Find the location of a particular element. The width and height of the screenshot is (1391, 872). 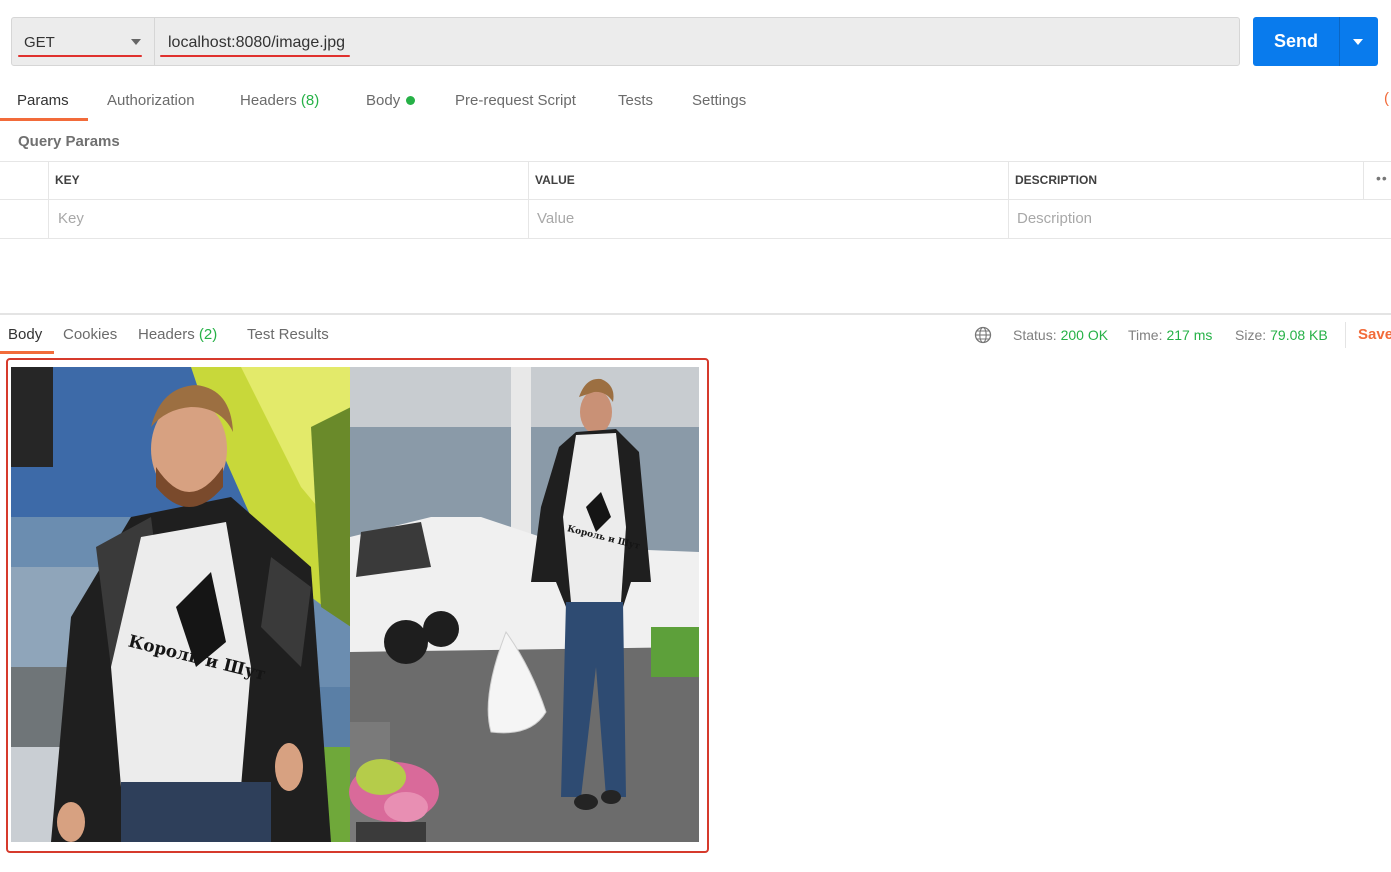

send-label: Send is located at coordinates (1295, 41).